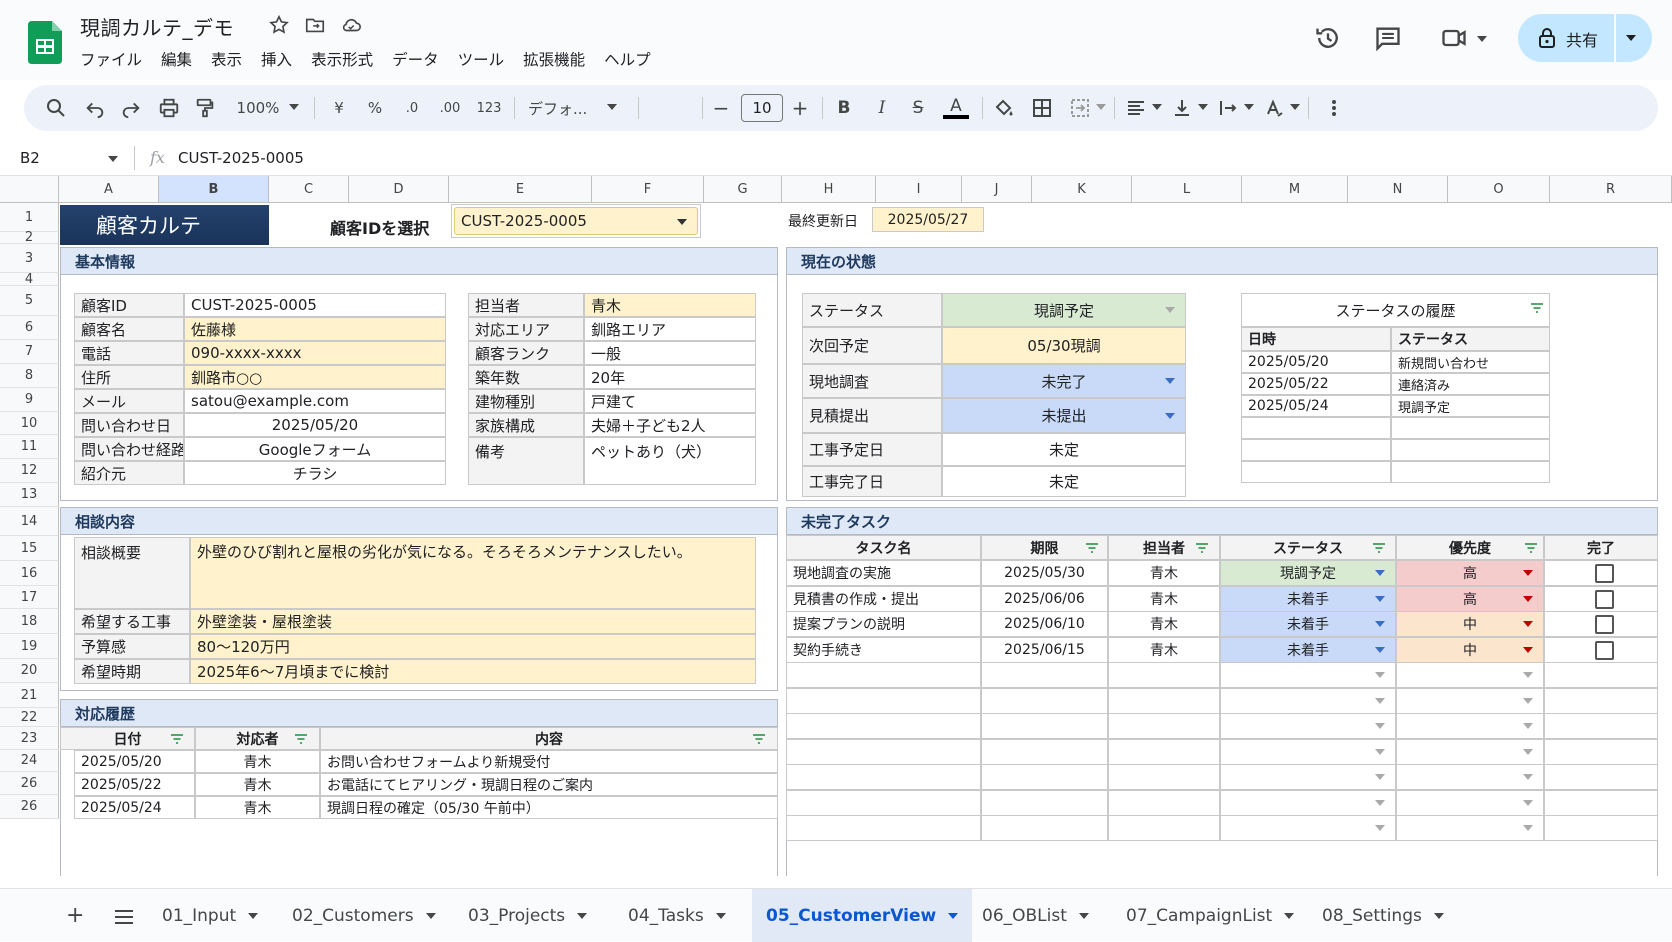 Image resolution: width=1672 pixels, height=942 pixels. I want to click on column-header-D: D, so click(399, 189).